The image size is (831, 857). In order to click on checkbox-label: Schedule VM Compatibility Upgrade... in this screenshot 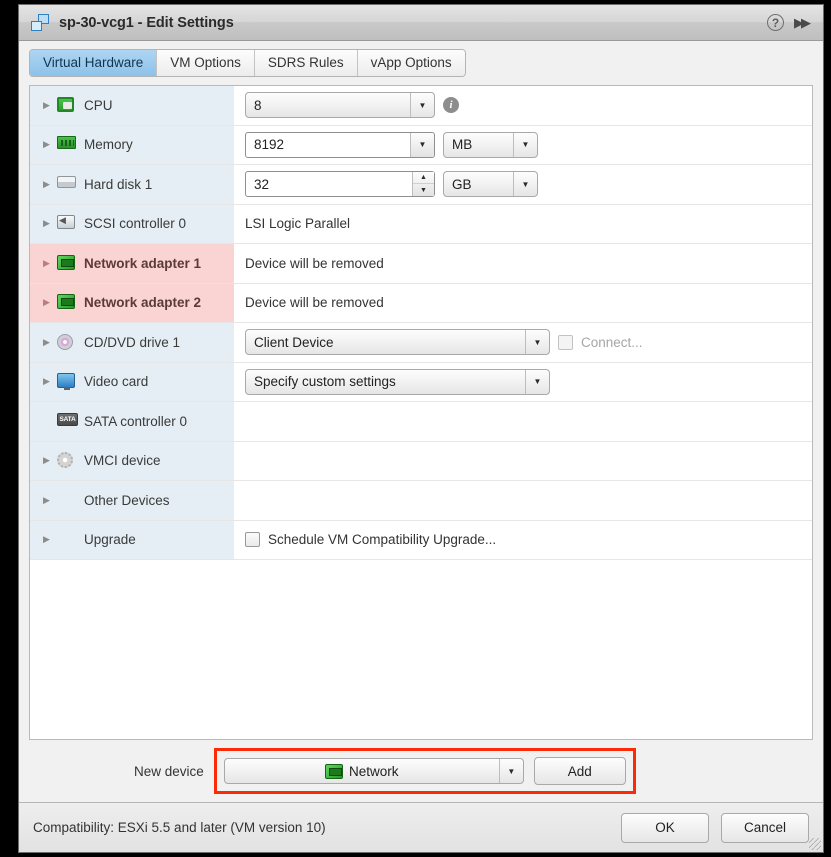, I will do `click(382, 540)`.